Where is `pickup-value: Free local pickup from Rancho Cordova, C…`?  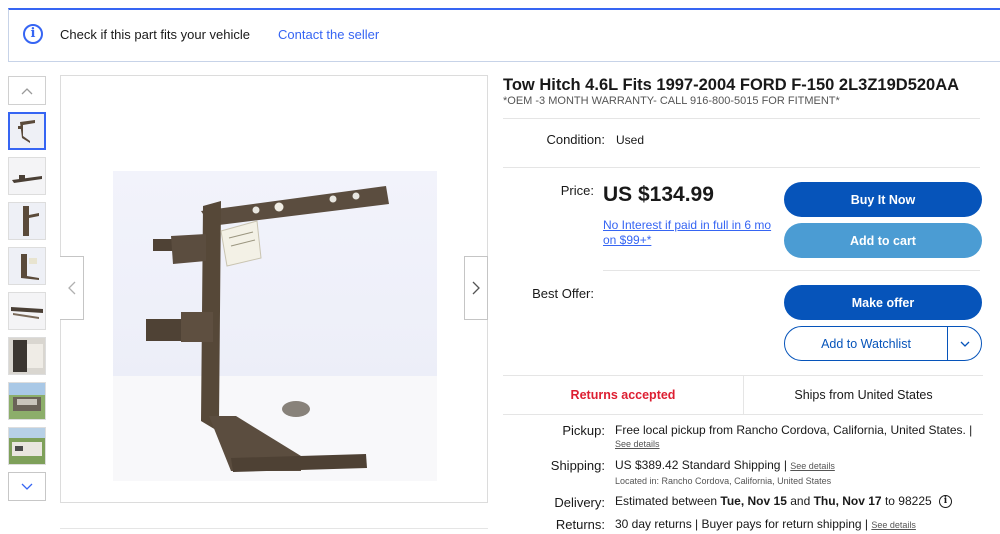 pickup-value: Free local pickup from Rancho Cordova, C… is located at coordinates (794, 430).